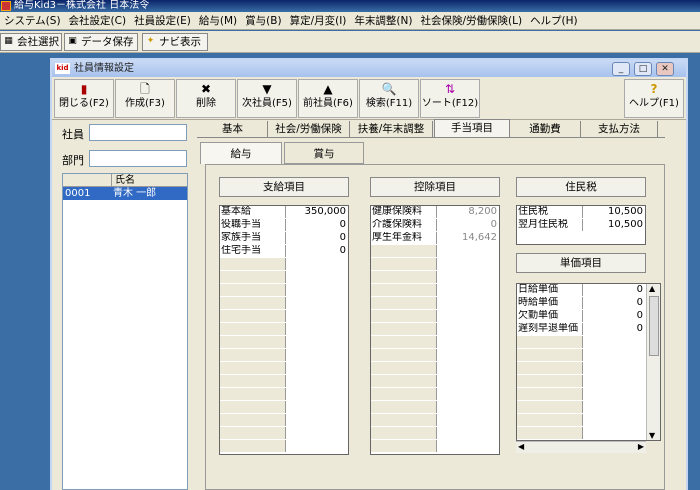  What do you see at coordinates (641, 446) in the screenshot?
I see `scroll-right-icon: ▶` at bounding box center [641, 446].